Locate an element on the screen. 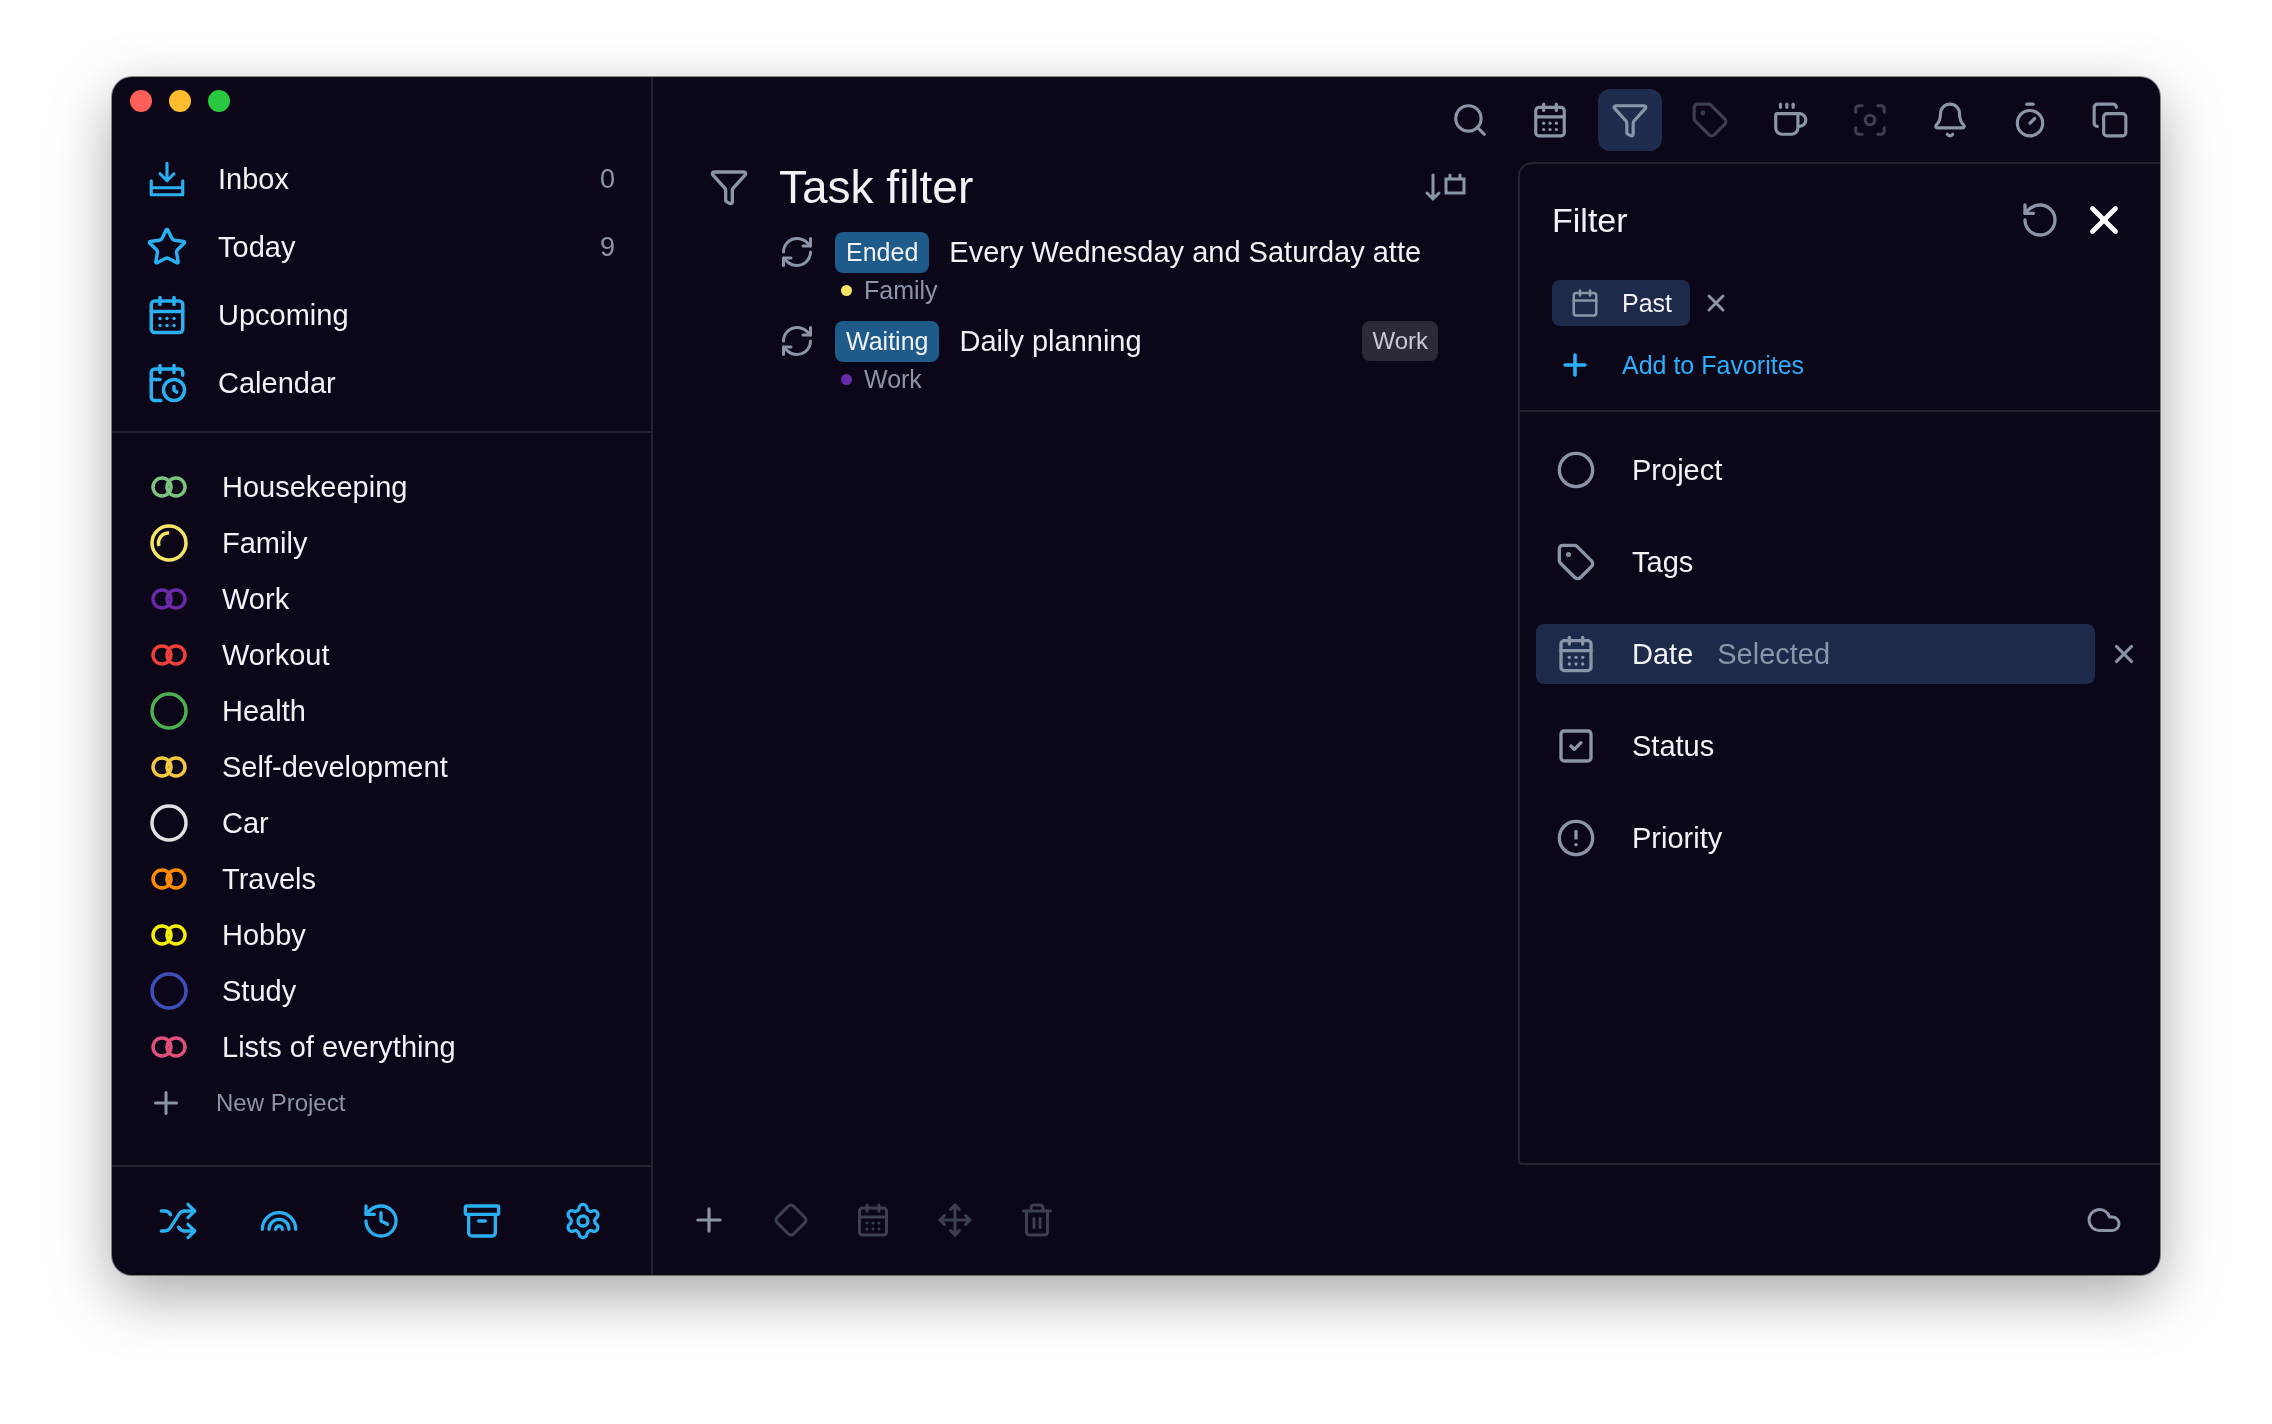  project-name: Work is located at coordinates (893, 379).